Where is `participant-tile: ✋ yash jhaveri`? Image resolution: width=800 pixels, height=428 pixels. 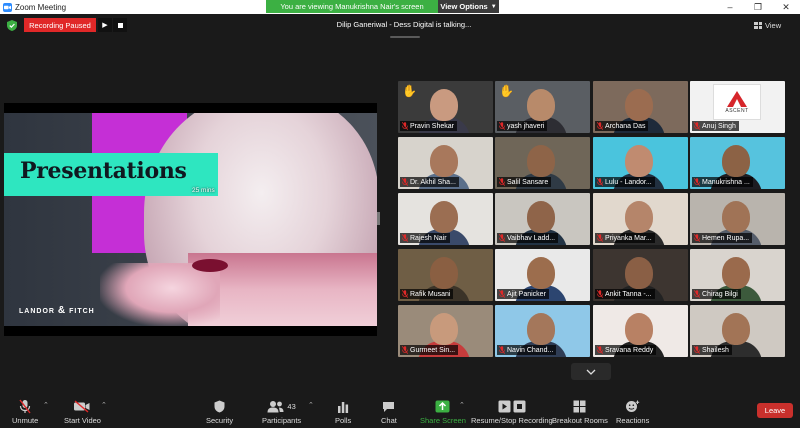 participant-tile: ✋ yash jhaveri is located at coordinates (542, 107).